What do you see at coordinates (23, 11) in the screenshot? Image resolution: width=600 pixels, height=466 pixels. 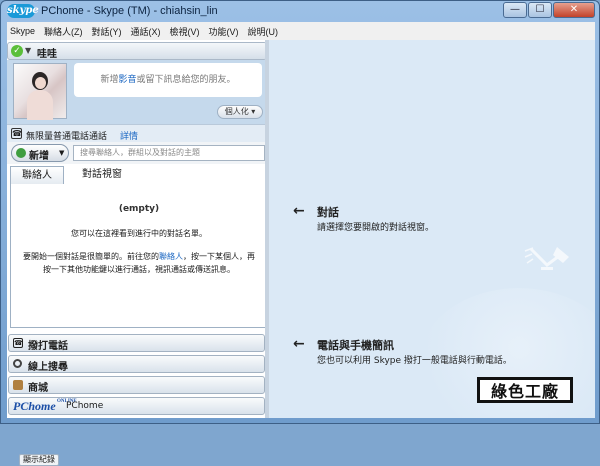 I see `skype-logo: skype` at bounding box center [23, 11].